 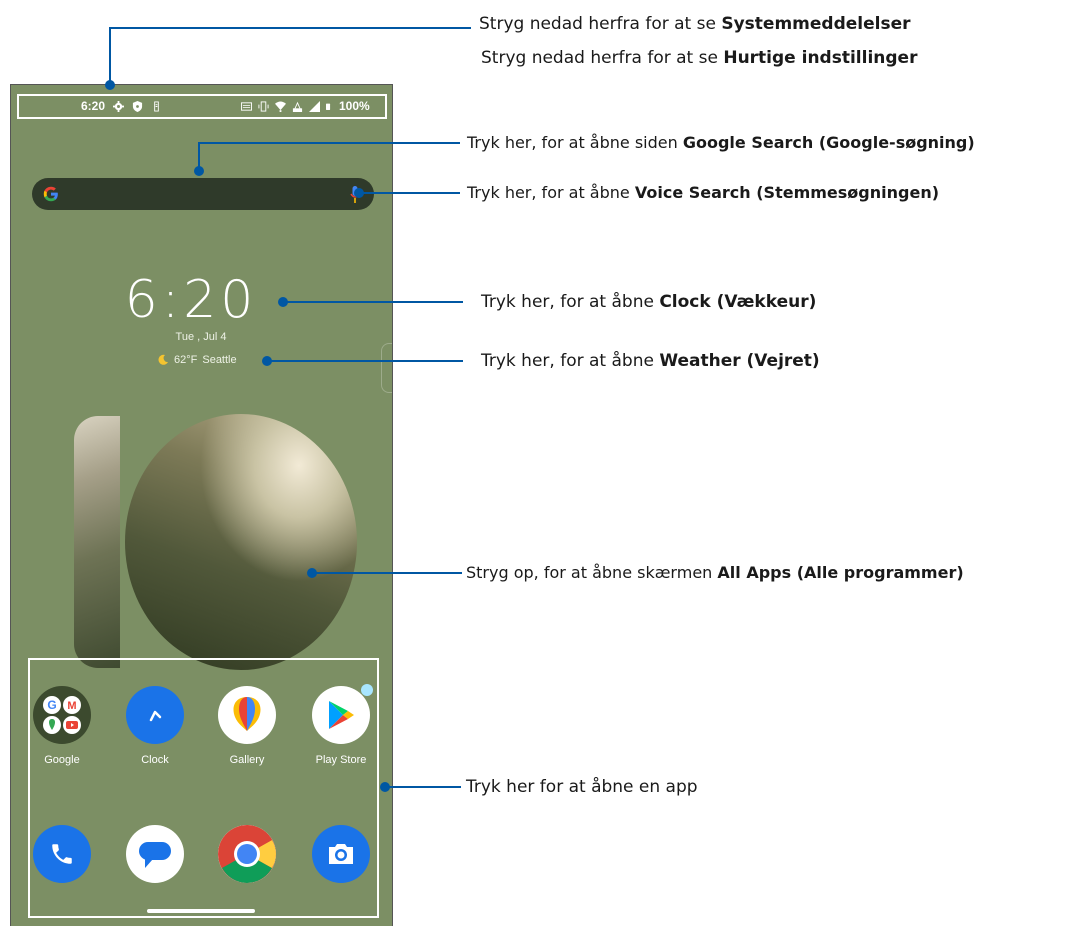 I want to click on callout-dot-weather, so click(x=267, y=361).